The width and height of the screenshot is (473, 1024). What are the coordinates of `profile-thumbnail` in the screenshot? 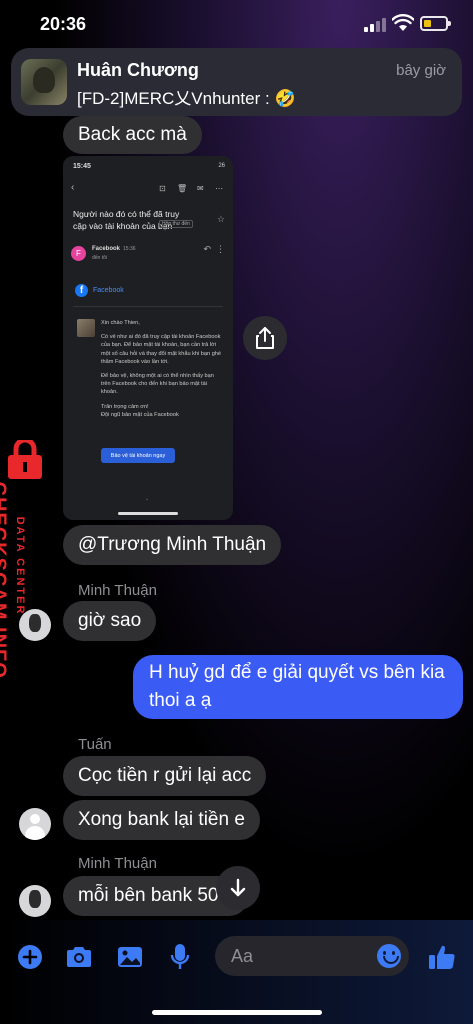 It's located at (86, 328).